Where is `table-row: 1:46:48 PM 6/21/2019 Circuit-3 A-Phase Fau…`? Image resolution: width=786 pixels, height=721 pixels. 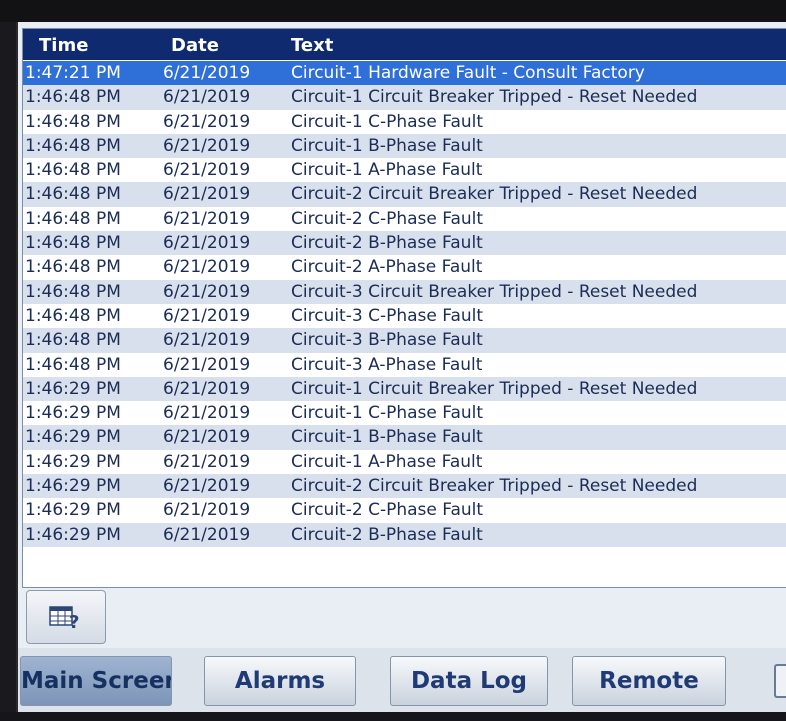 table-row: 1:46:48 PM 6/21/2019 Circuit-3 A-Phase Fau… is located at coordinates (404, 365).